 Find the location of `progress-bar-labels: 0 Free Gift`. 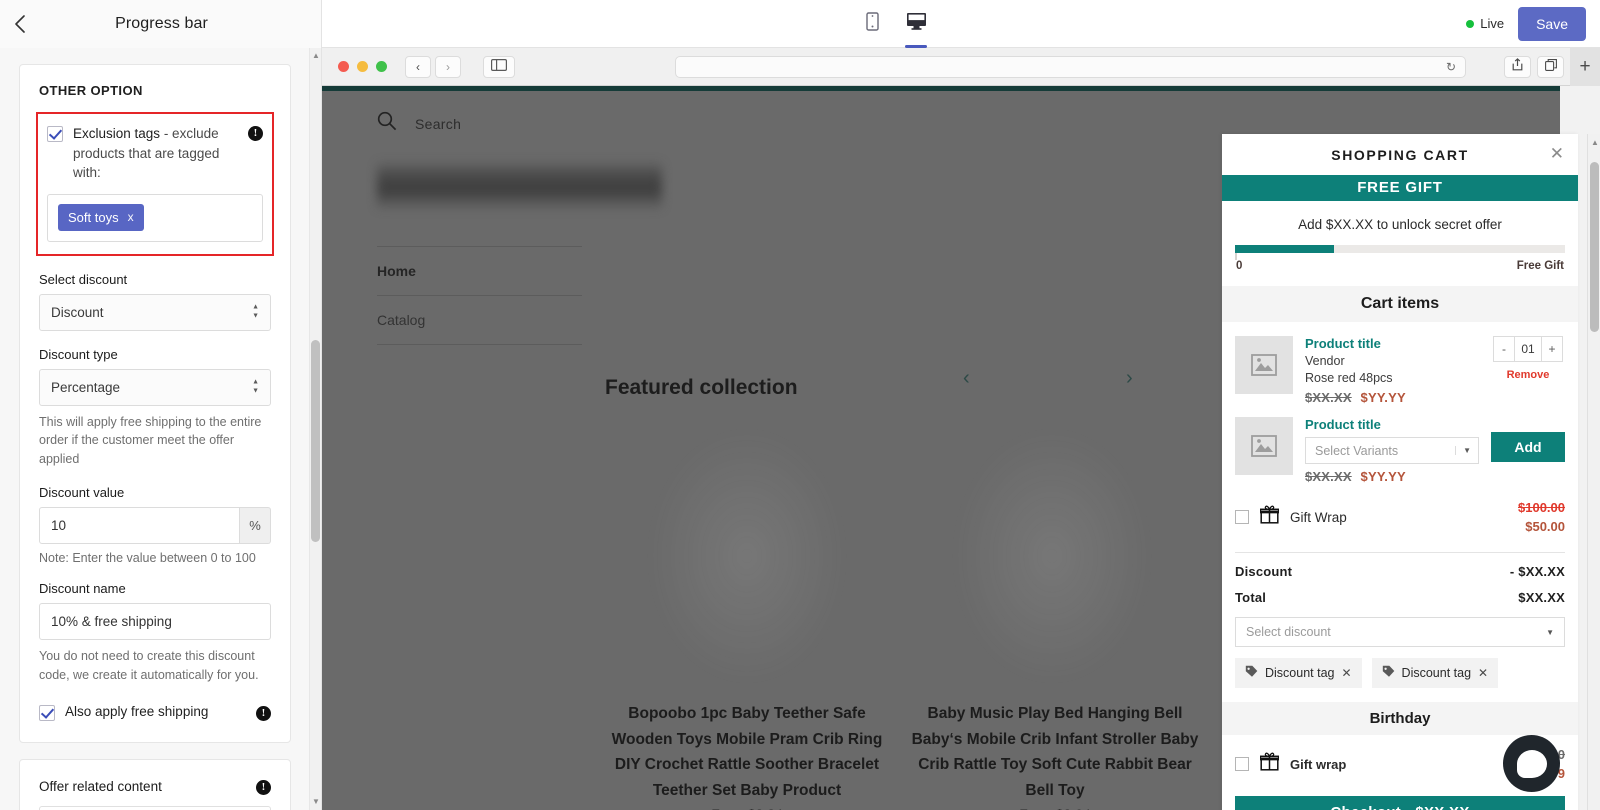

progress-bar-labels: 0 Free Gift is located at coordinates (1400, 266).